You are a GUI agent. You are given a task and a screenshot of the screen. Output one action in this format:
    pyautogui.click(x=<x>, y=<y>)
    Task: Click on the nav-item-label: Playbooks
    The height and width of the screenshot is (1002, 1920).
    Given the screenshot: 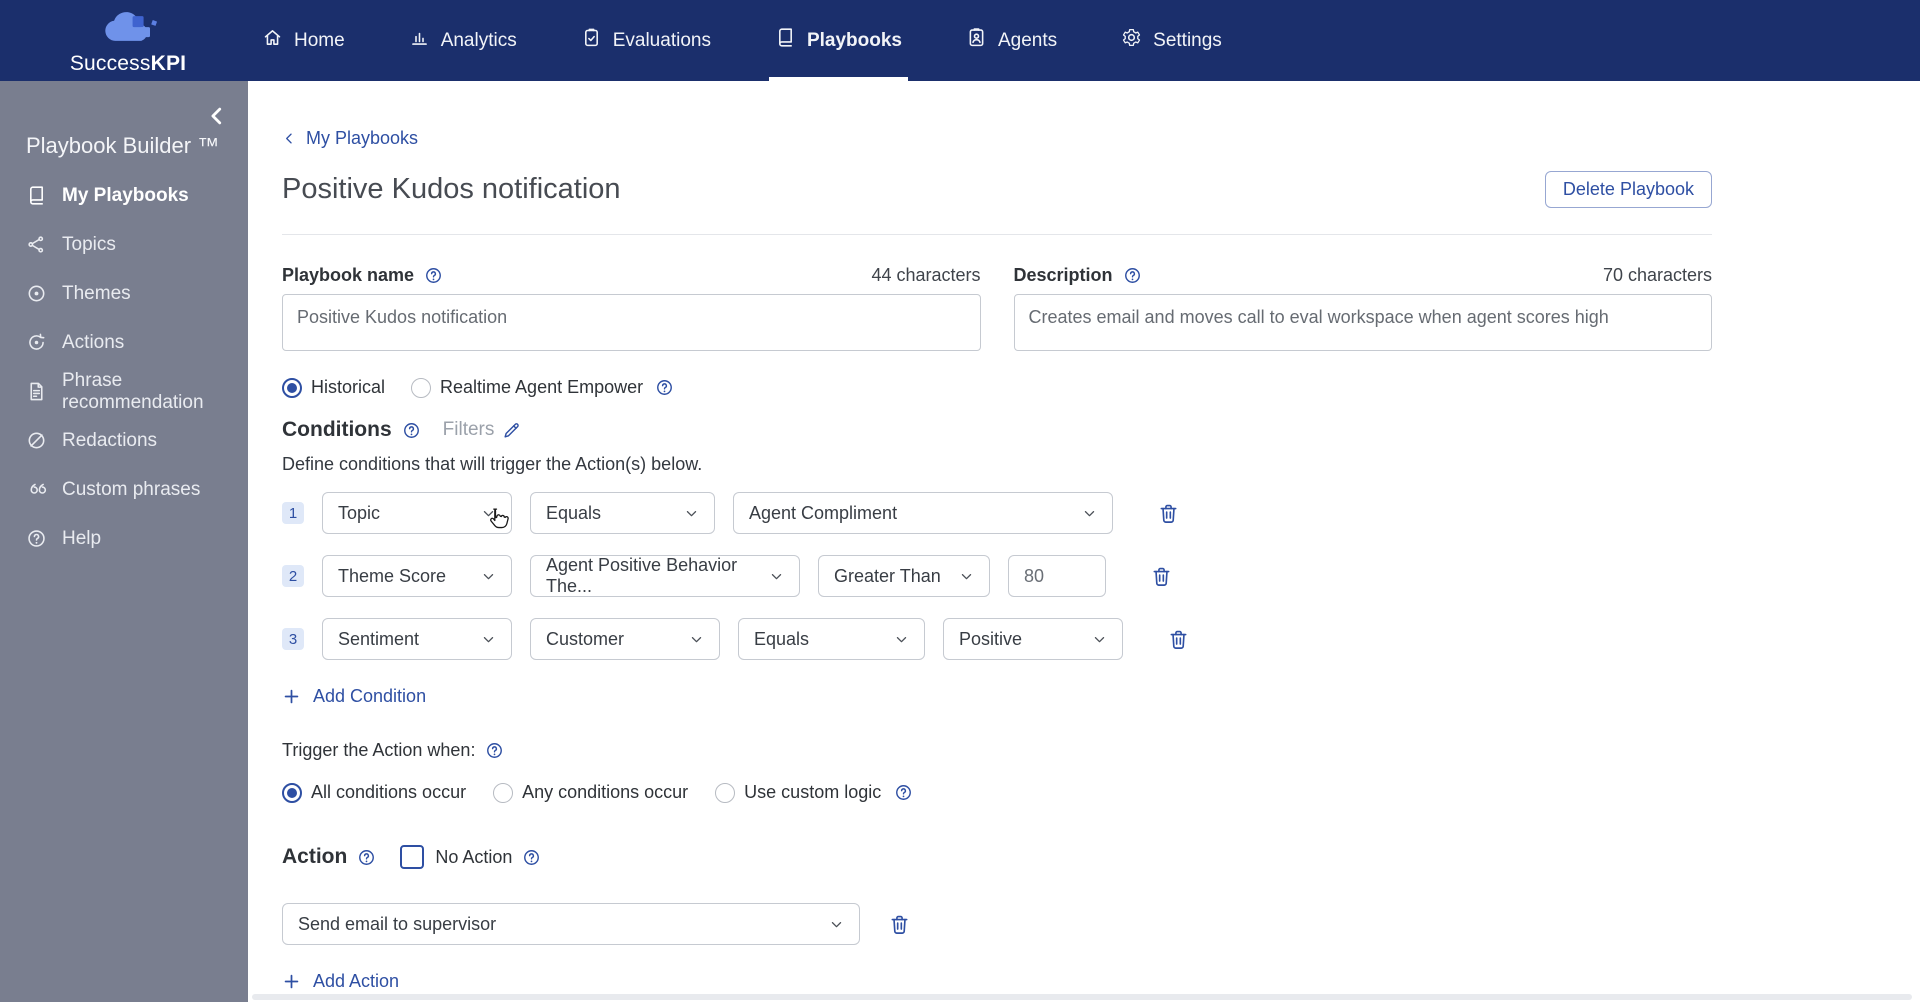 What is the action you would take?
    pyautogui.click(x=854, y=40)
    